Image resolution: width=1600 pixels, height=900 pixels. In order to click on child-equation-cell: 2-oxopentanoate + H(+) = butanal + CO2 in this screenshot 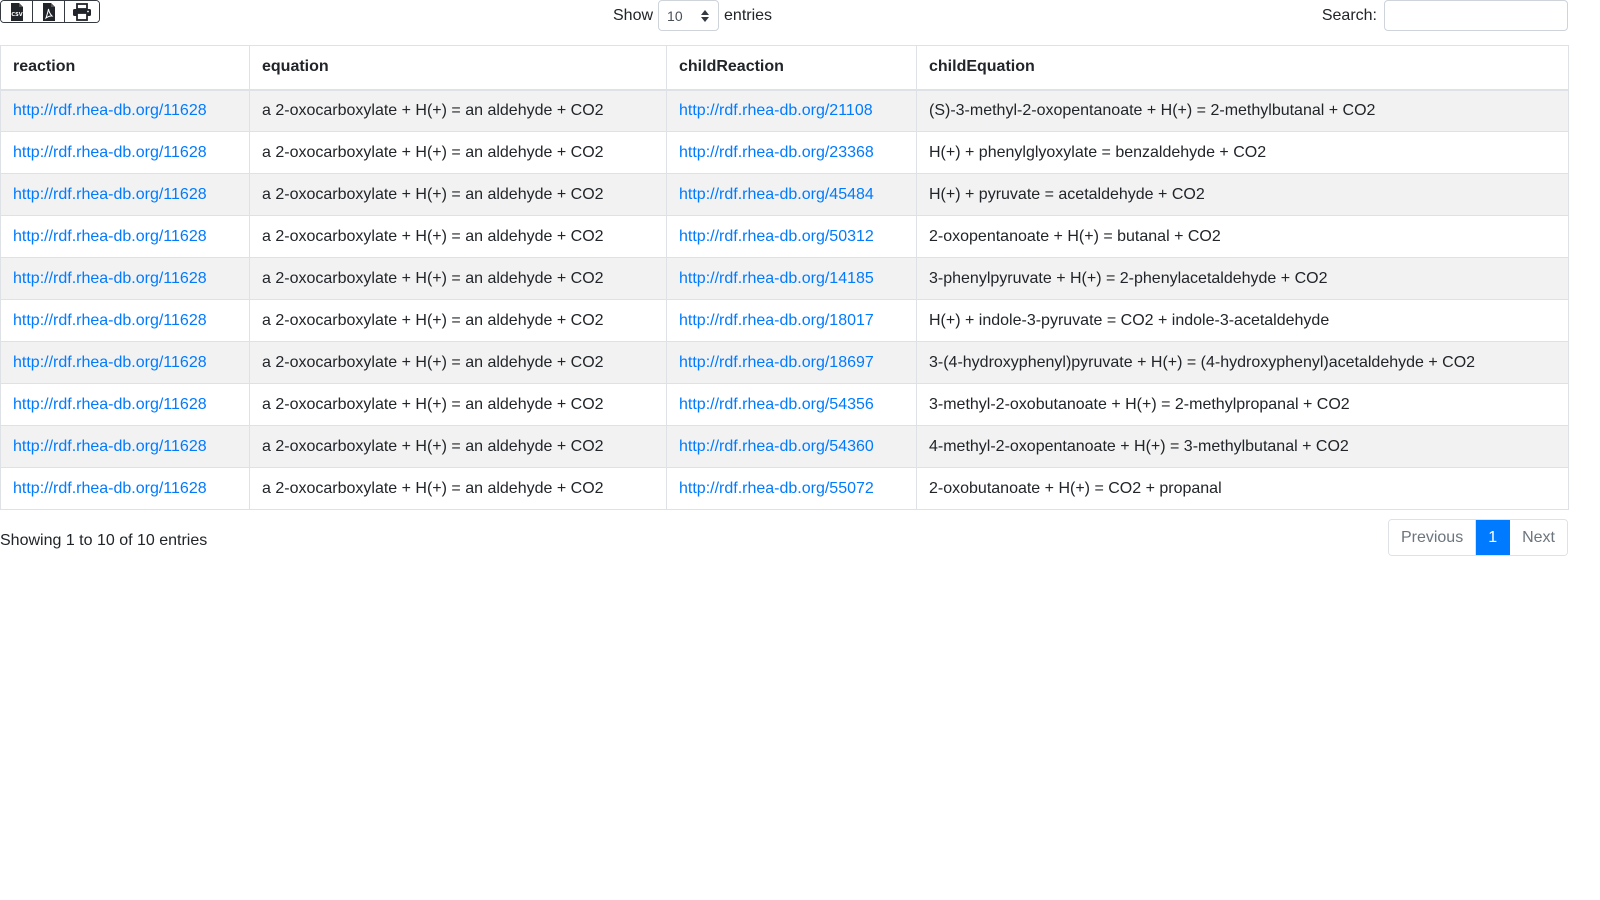, I will do `click(1075, 236)`.